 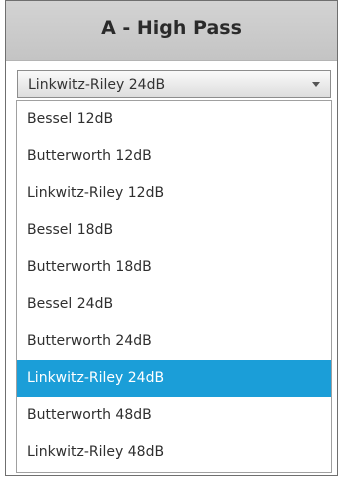 I want to click on dropdown-option: Butterworth 12dB, so click(x=174, y=156).